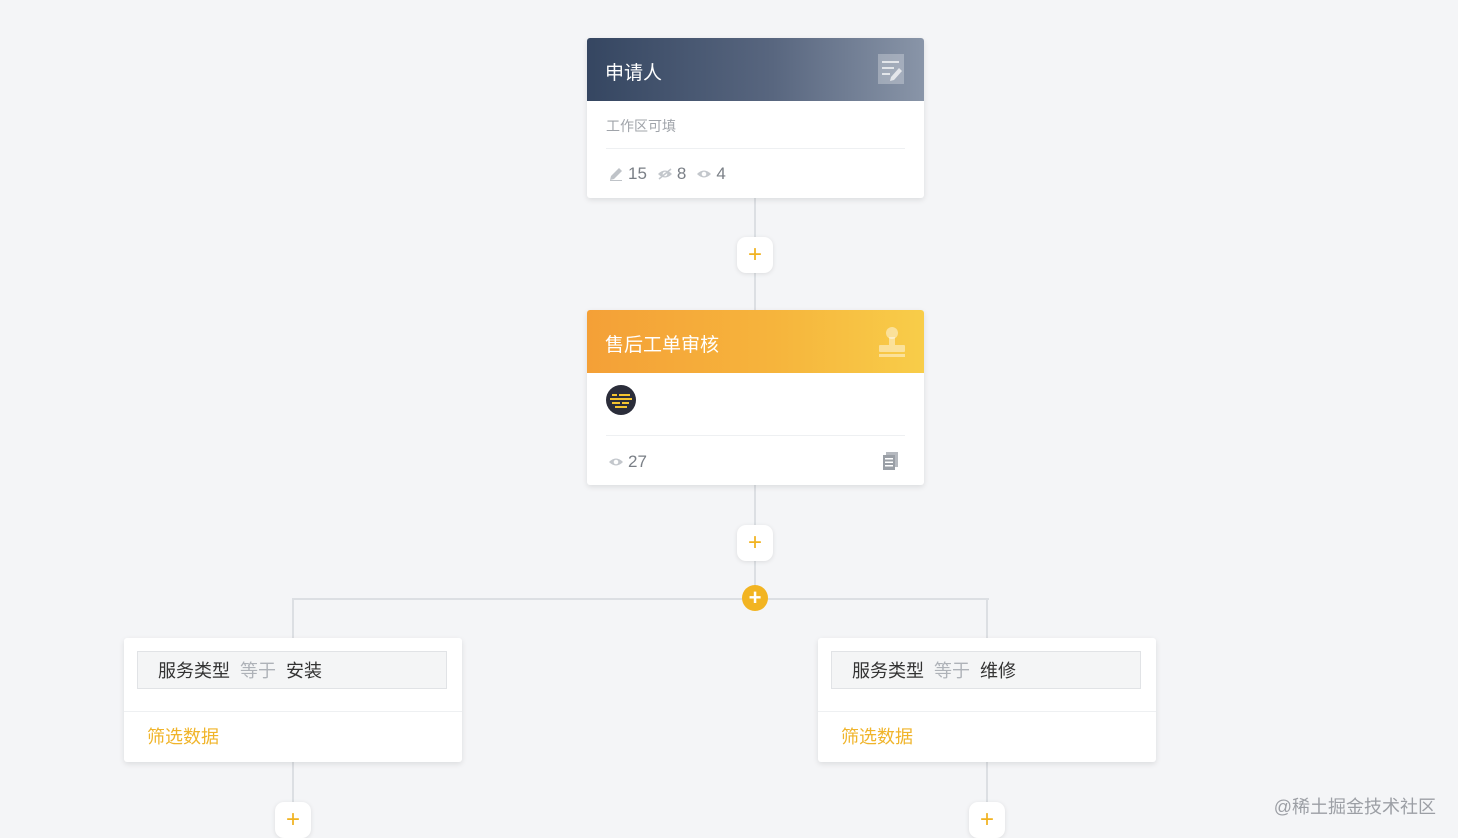  What do you see at coordinates (755, 397) in the screenshot?
I see `approval-node: 售后工单审核 27` at bounding box center [755, 397].